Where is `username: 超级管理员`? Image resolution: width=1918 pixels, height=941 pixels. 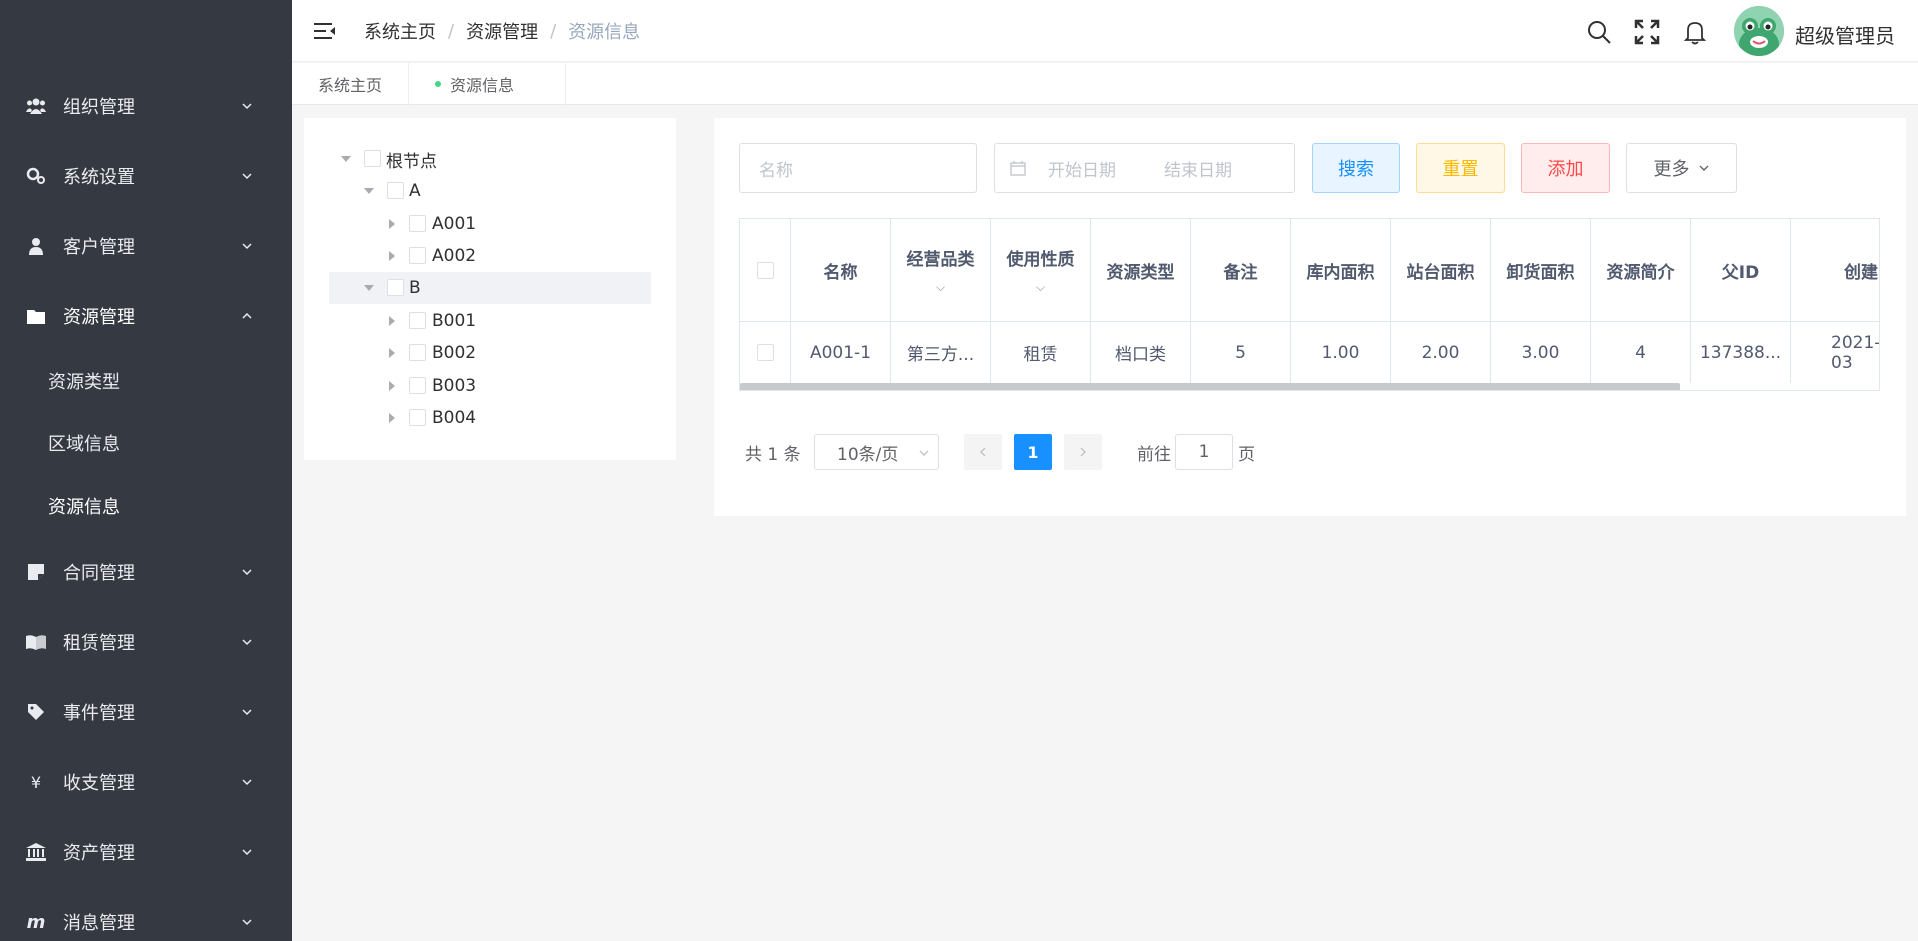
username: 超级管理员 is located at coordinates (1845, 34).